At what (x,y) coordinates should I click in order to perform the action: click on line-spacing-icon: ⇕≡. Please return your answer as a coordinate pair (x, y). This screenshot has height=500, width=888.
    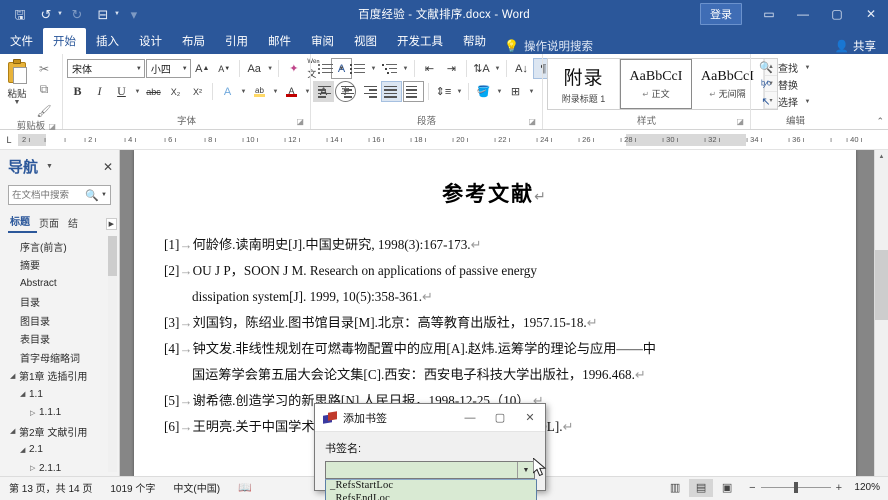
    Looking at the image, I should click on (443, 91).